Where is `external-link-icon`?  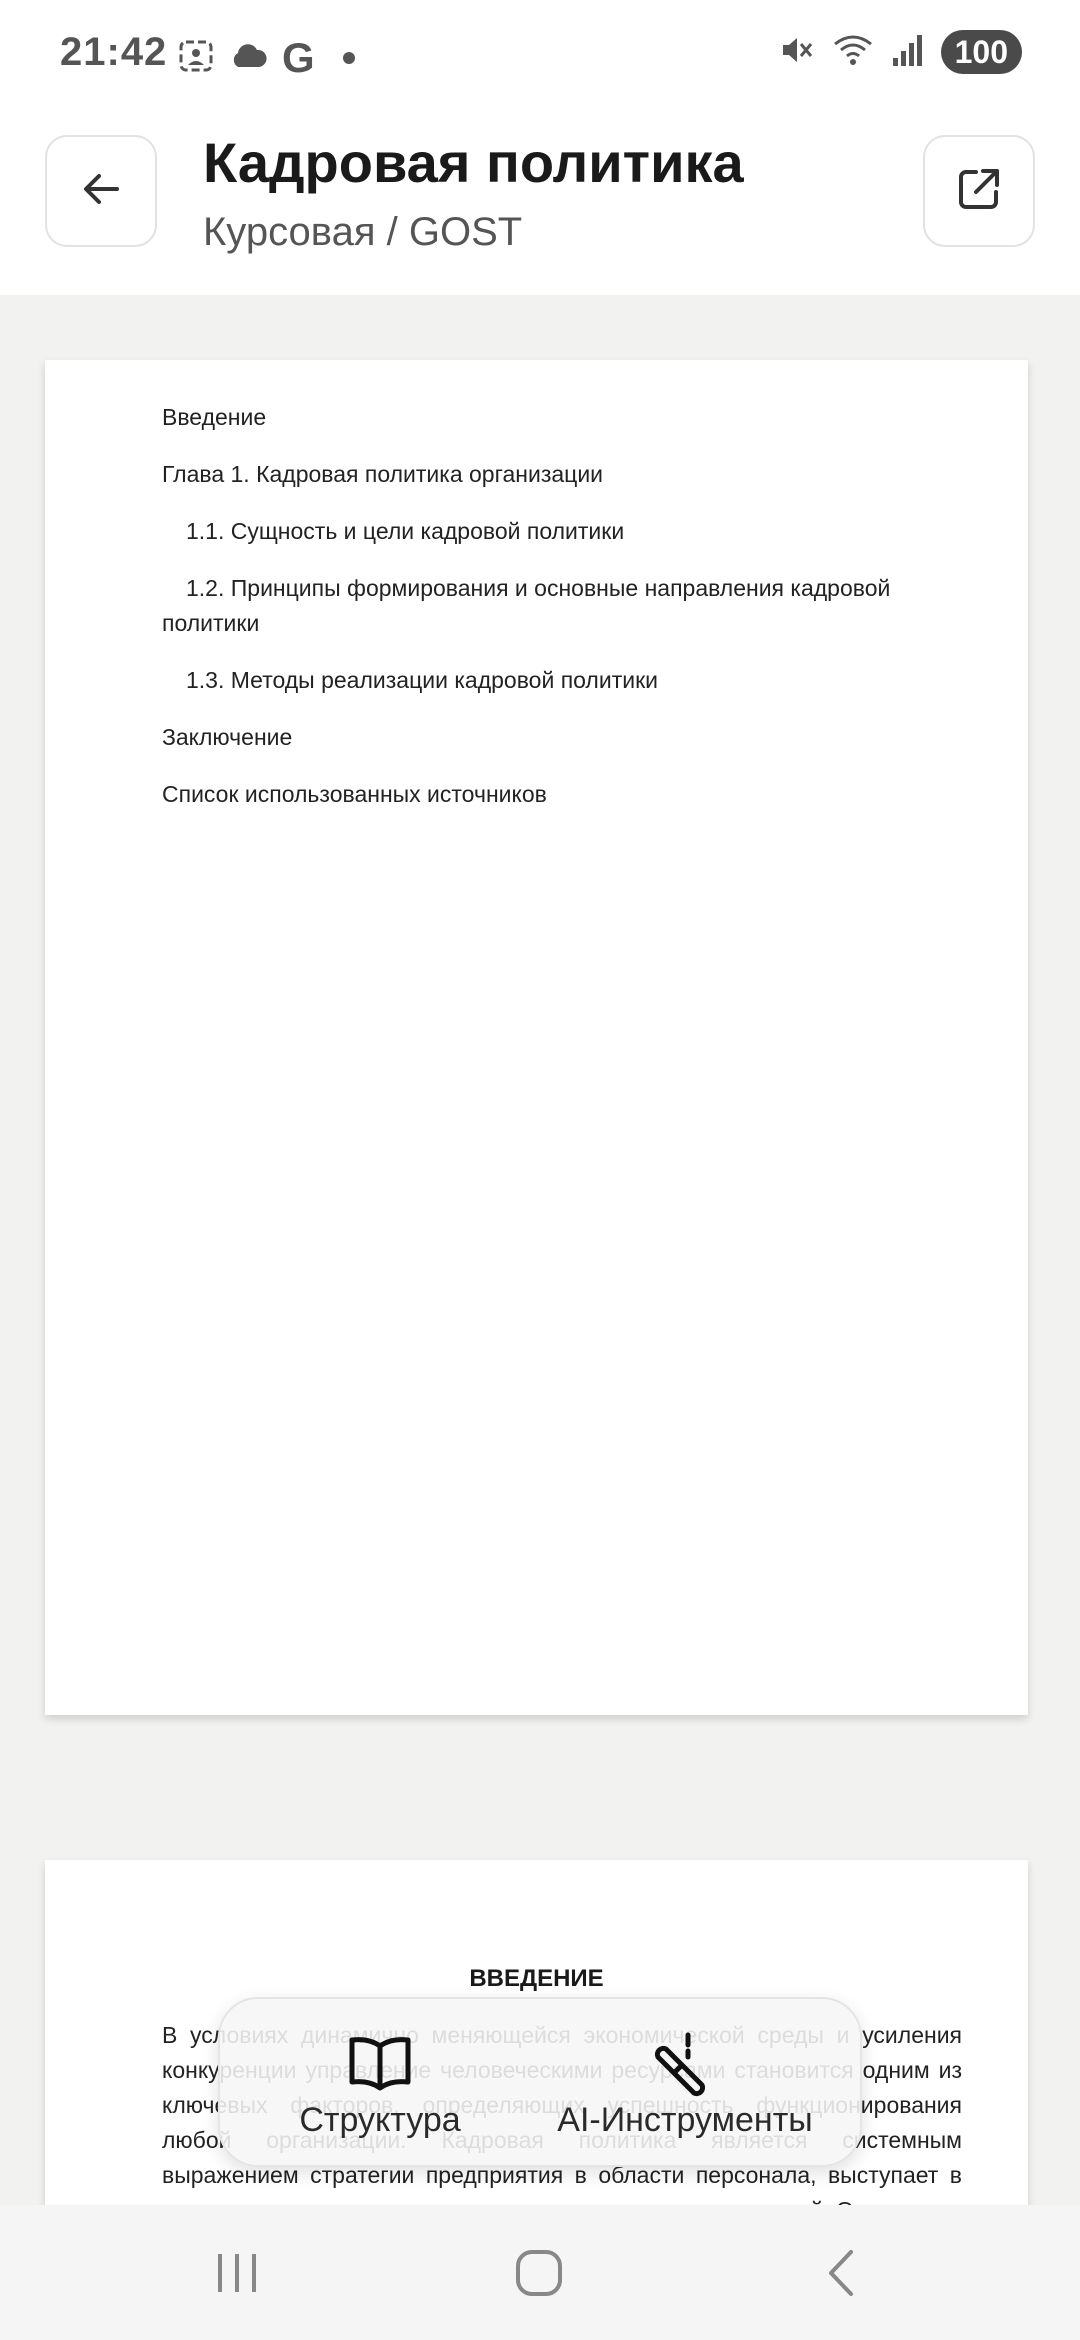
external-link-icon is located at coordinates (979, 191).